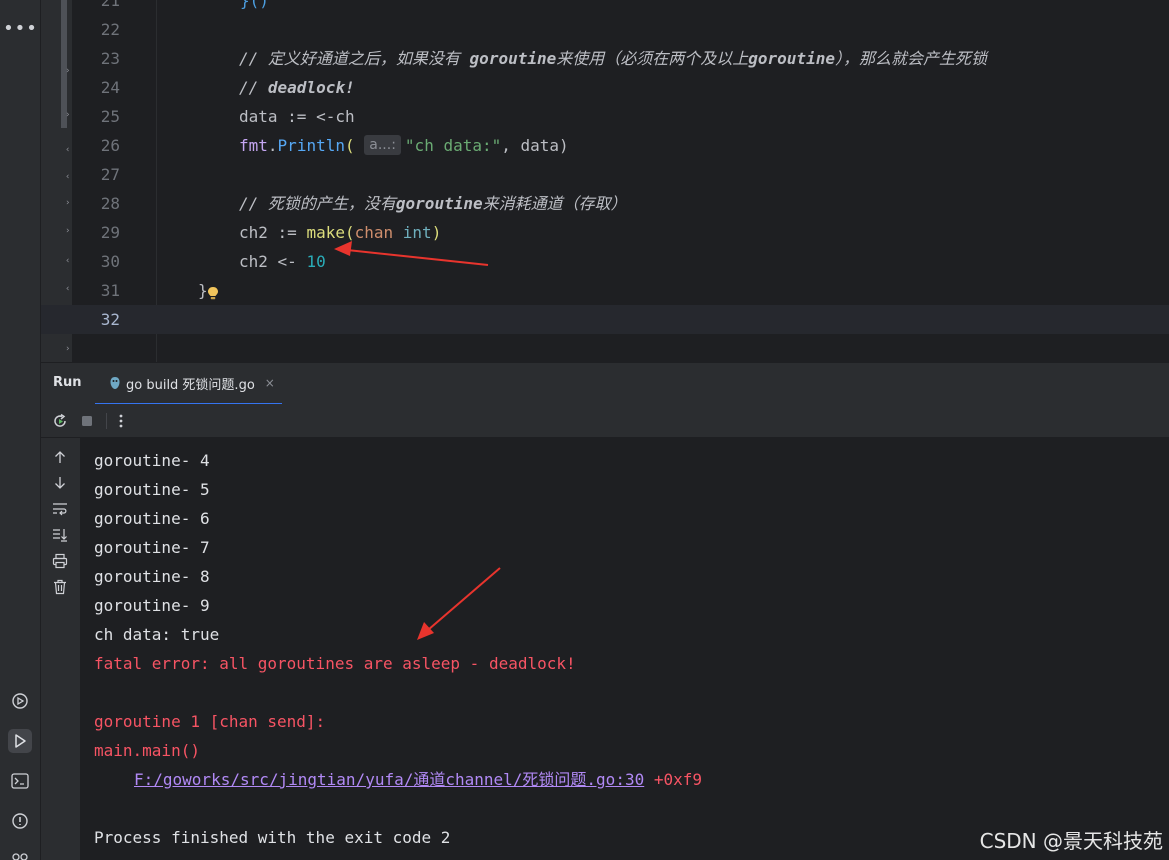 The height and width of the screenshot is (860, 1169). Describe the element at coordinates (459, 603) in the screenshot. I see `annotation-arrow-console` at that location.